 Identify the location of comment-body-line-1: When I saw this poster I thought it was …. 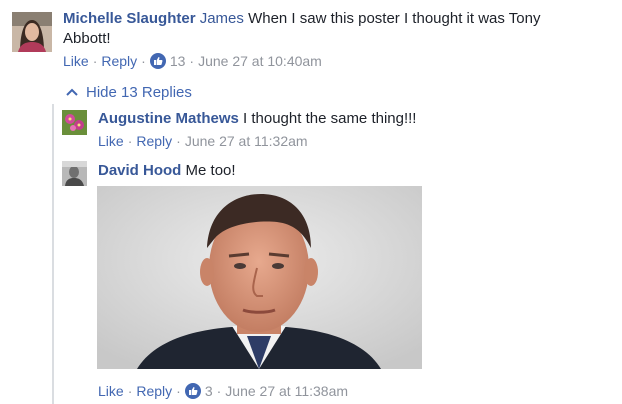
(394, 18).